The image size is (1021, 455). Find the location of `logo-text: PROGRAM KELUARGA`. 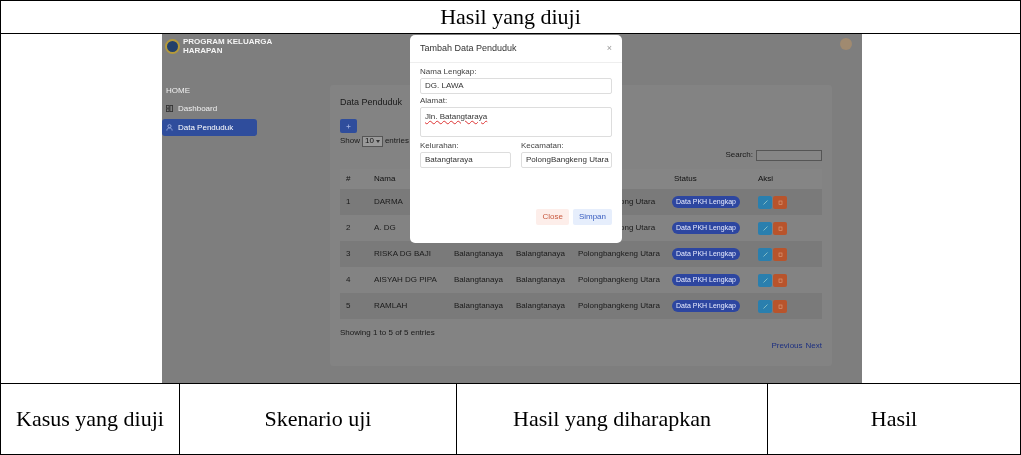

logo-text: PROGRAM KELUARGA is located at coordinates (228, 41).